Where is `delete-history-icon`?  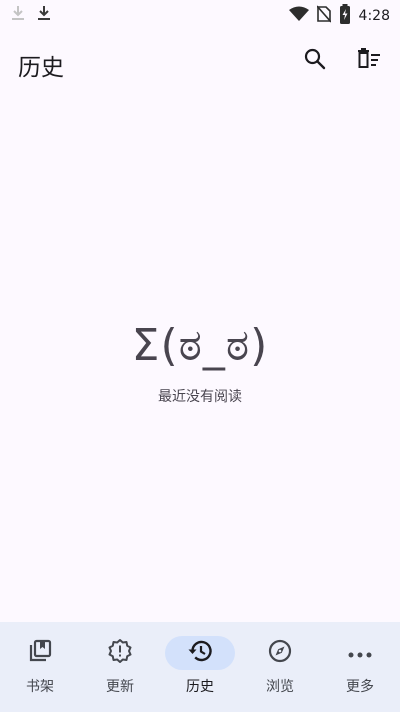 delete-history-icon is located at coordinates (369, 61).